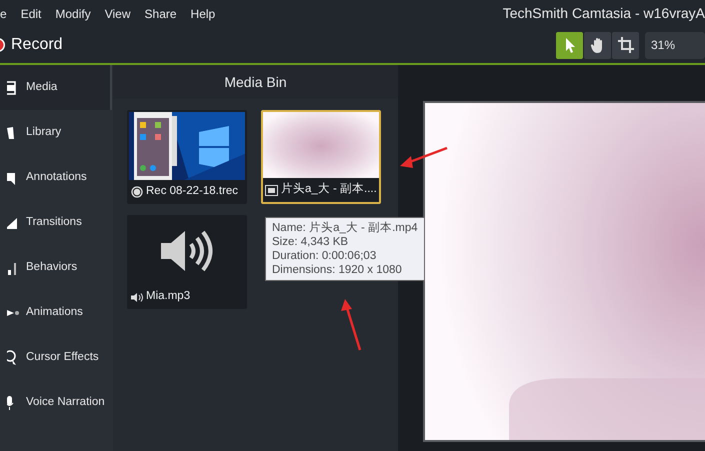 The image size is (705, 451). What do you see at coordinates (56, 267) in the screenshot?
I see `sidebar-item: Behaviors` at bounding box center [56, 267].